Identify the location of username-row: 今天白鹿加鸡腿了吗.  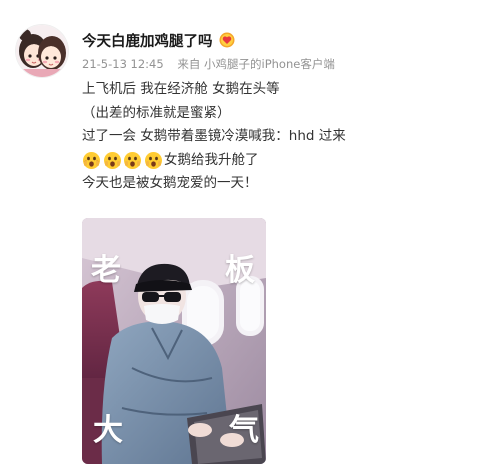
(158, 40).